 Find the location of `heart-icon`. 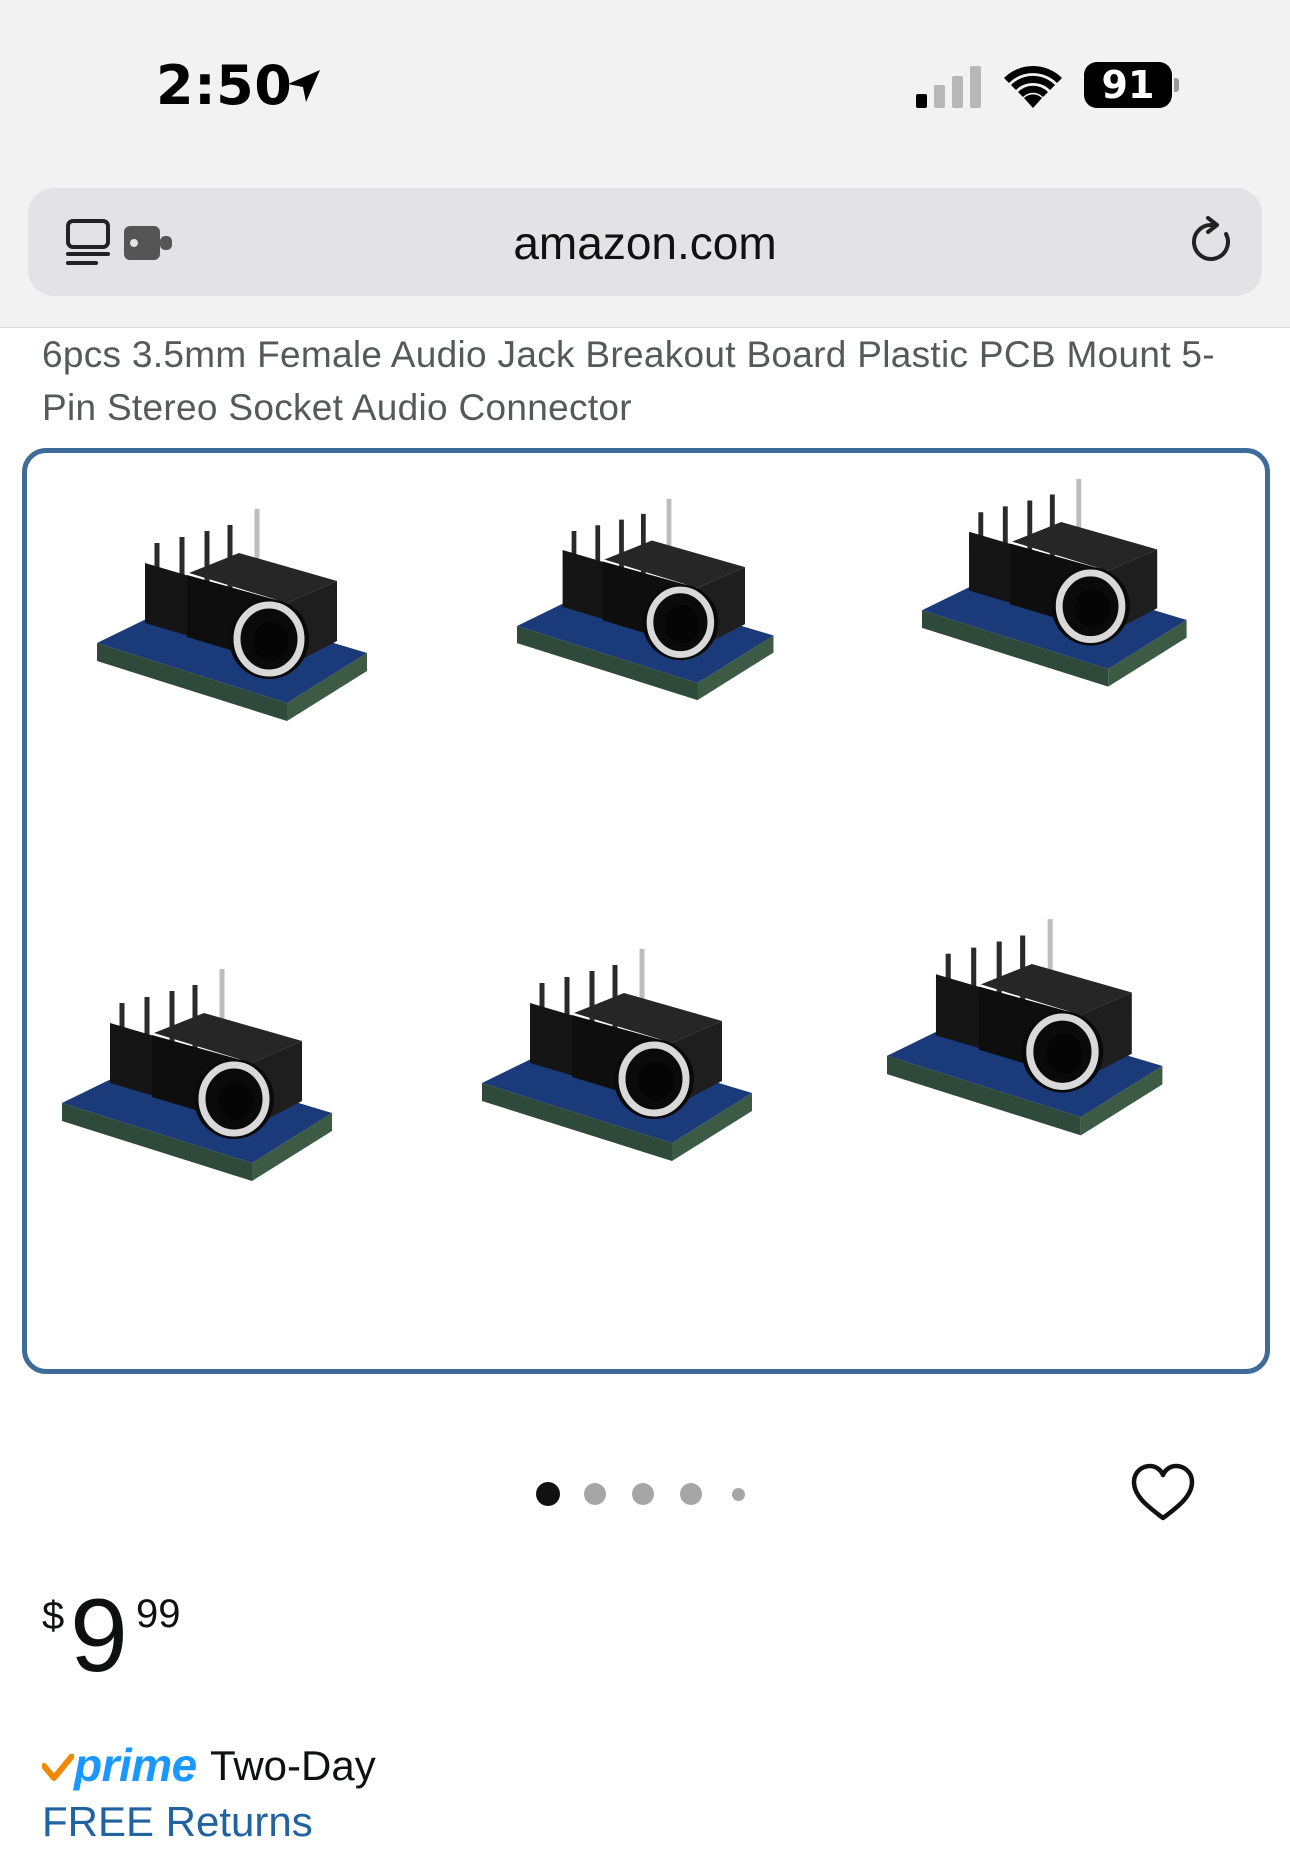

heart-icon is located at coordinates (1163, 1493).